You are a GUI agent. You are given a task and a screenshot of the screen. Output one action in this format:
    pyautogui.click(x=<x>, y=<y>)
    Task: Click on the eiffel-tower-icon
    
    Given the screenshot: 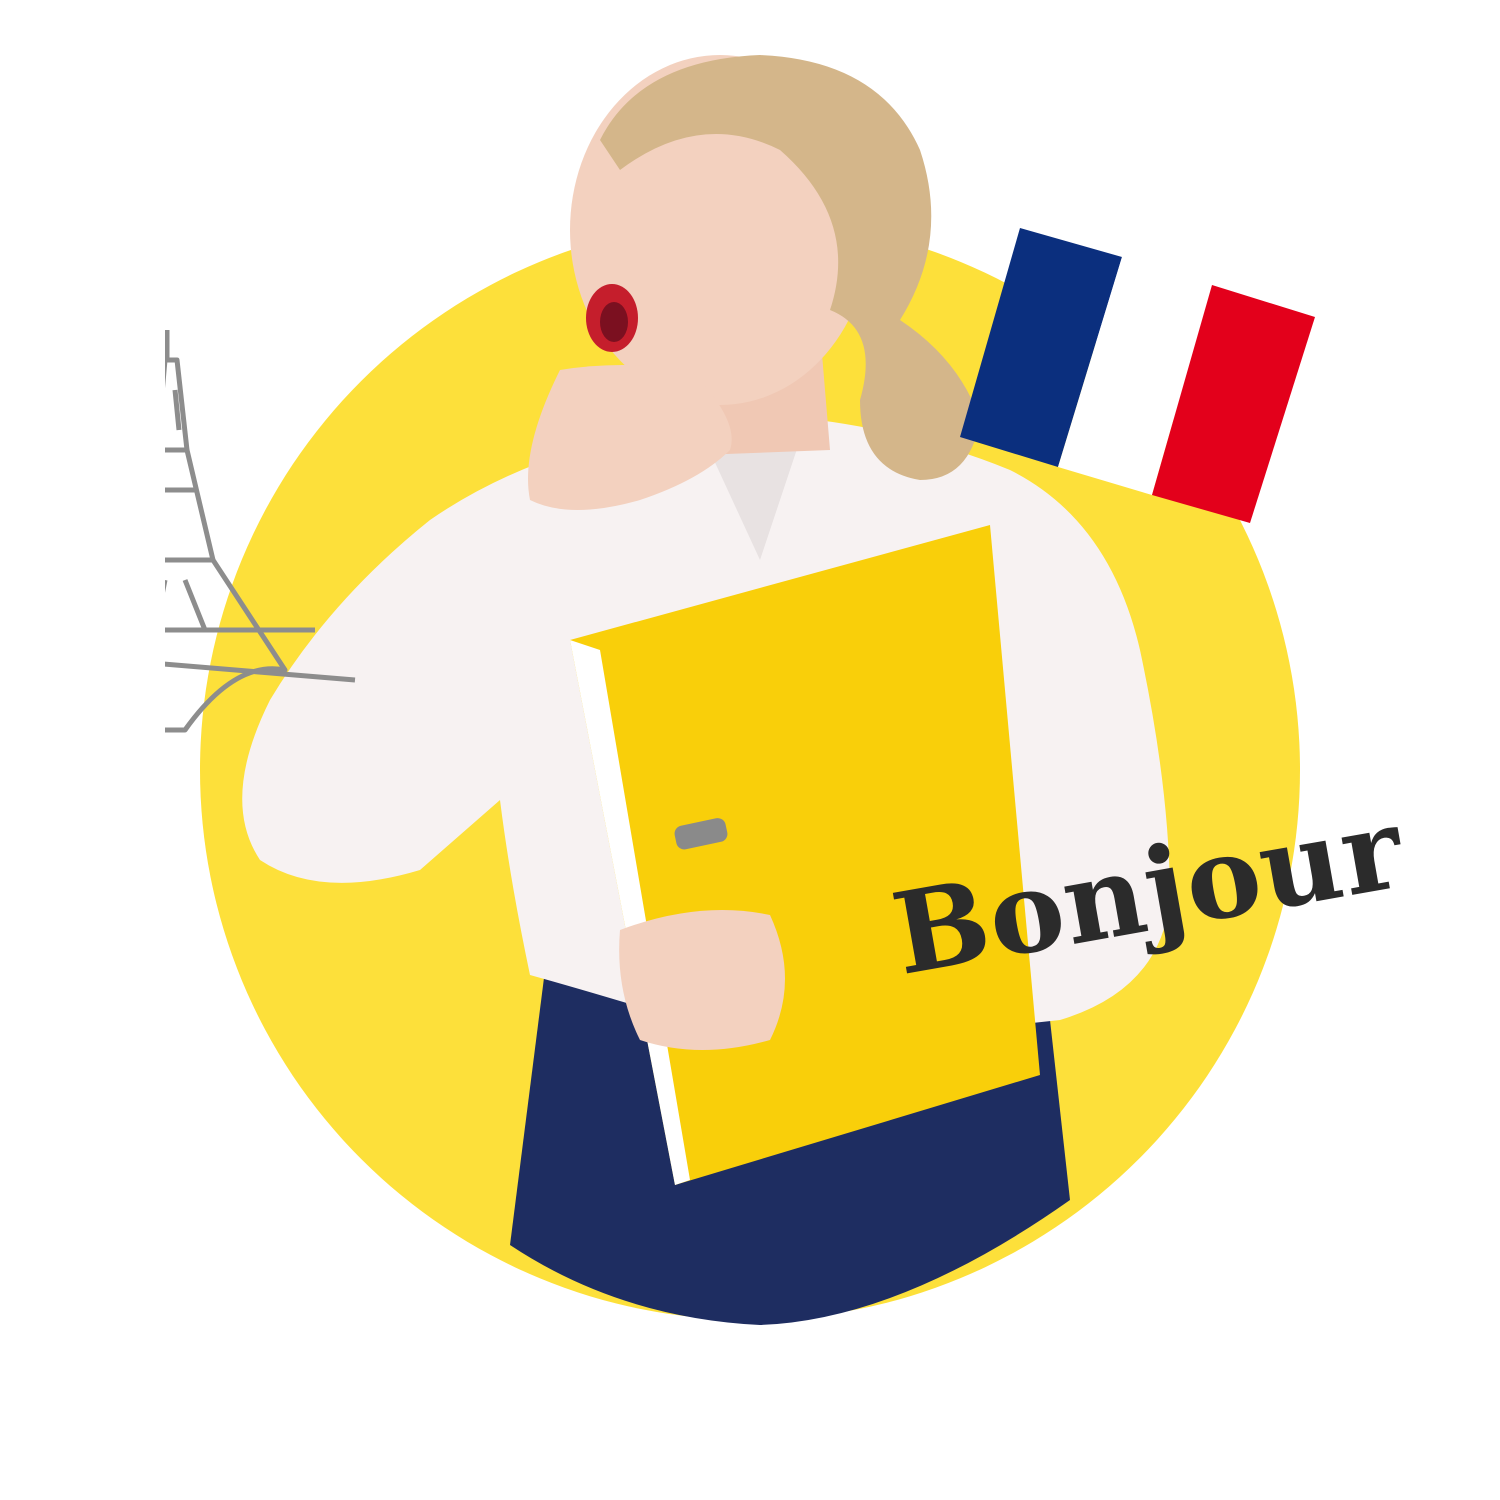 What is the action you would take?
    pyautogui.click(x=260, y=531)
    